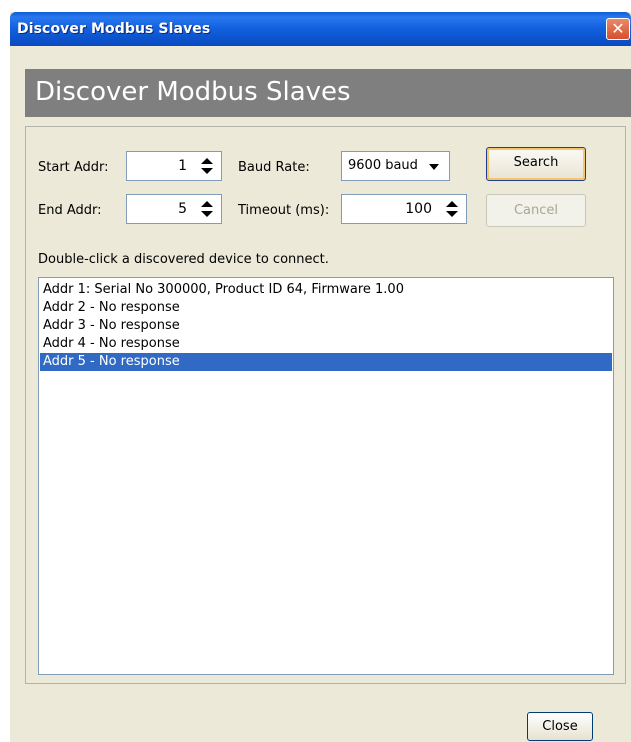 This screenshot has height=742, width=631. What do you see at coordinates (536, 210) in the screenshot?
I see `cancel-button: Cancel` at bounding box center [536, 210].